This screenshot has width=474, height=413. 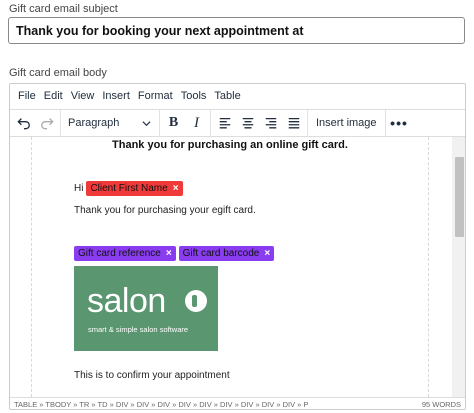 What do you see at coordinates (27, 96) in the screenshot?
I see `menu-file: File` at bounding box center [27, 96].